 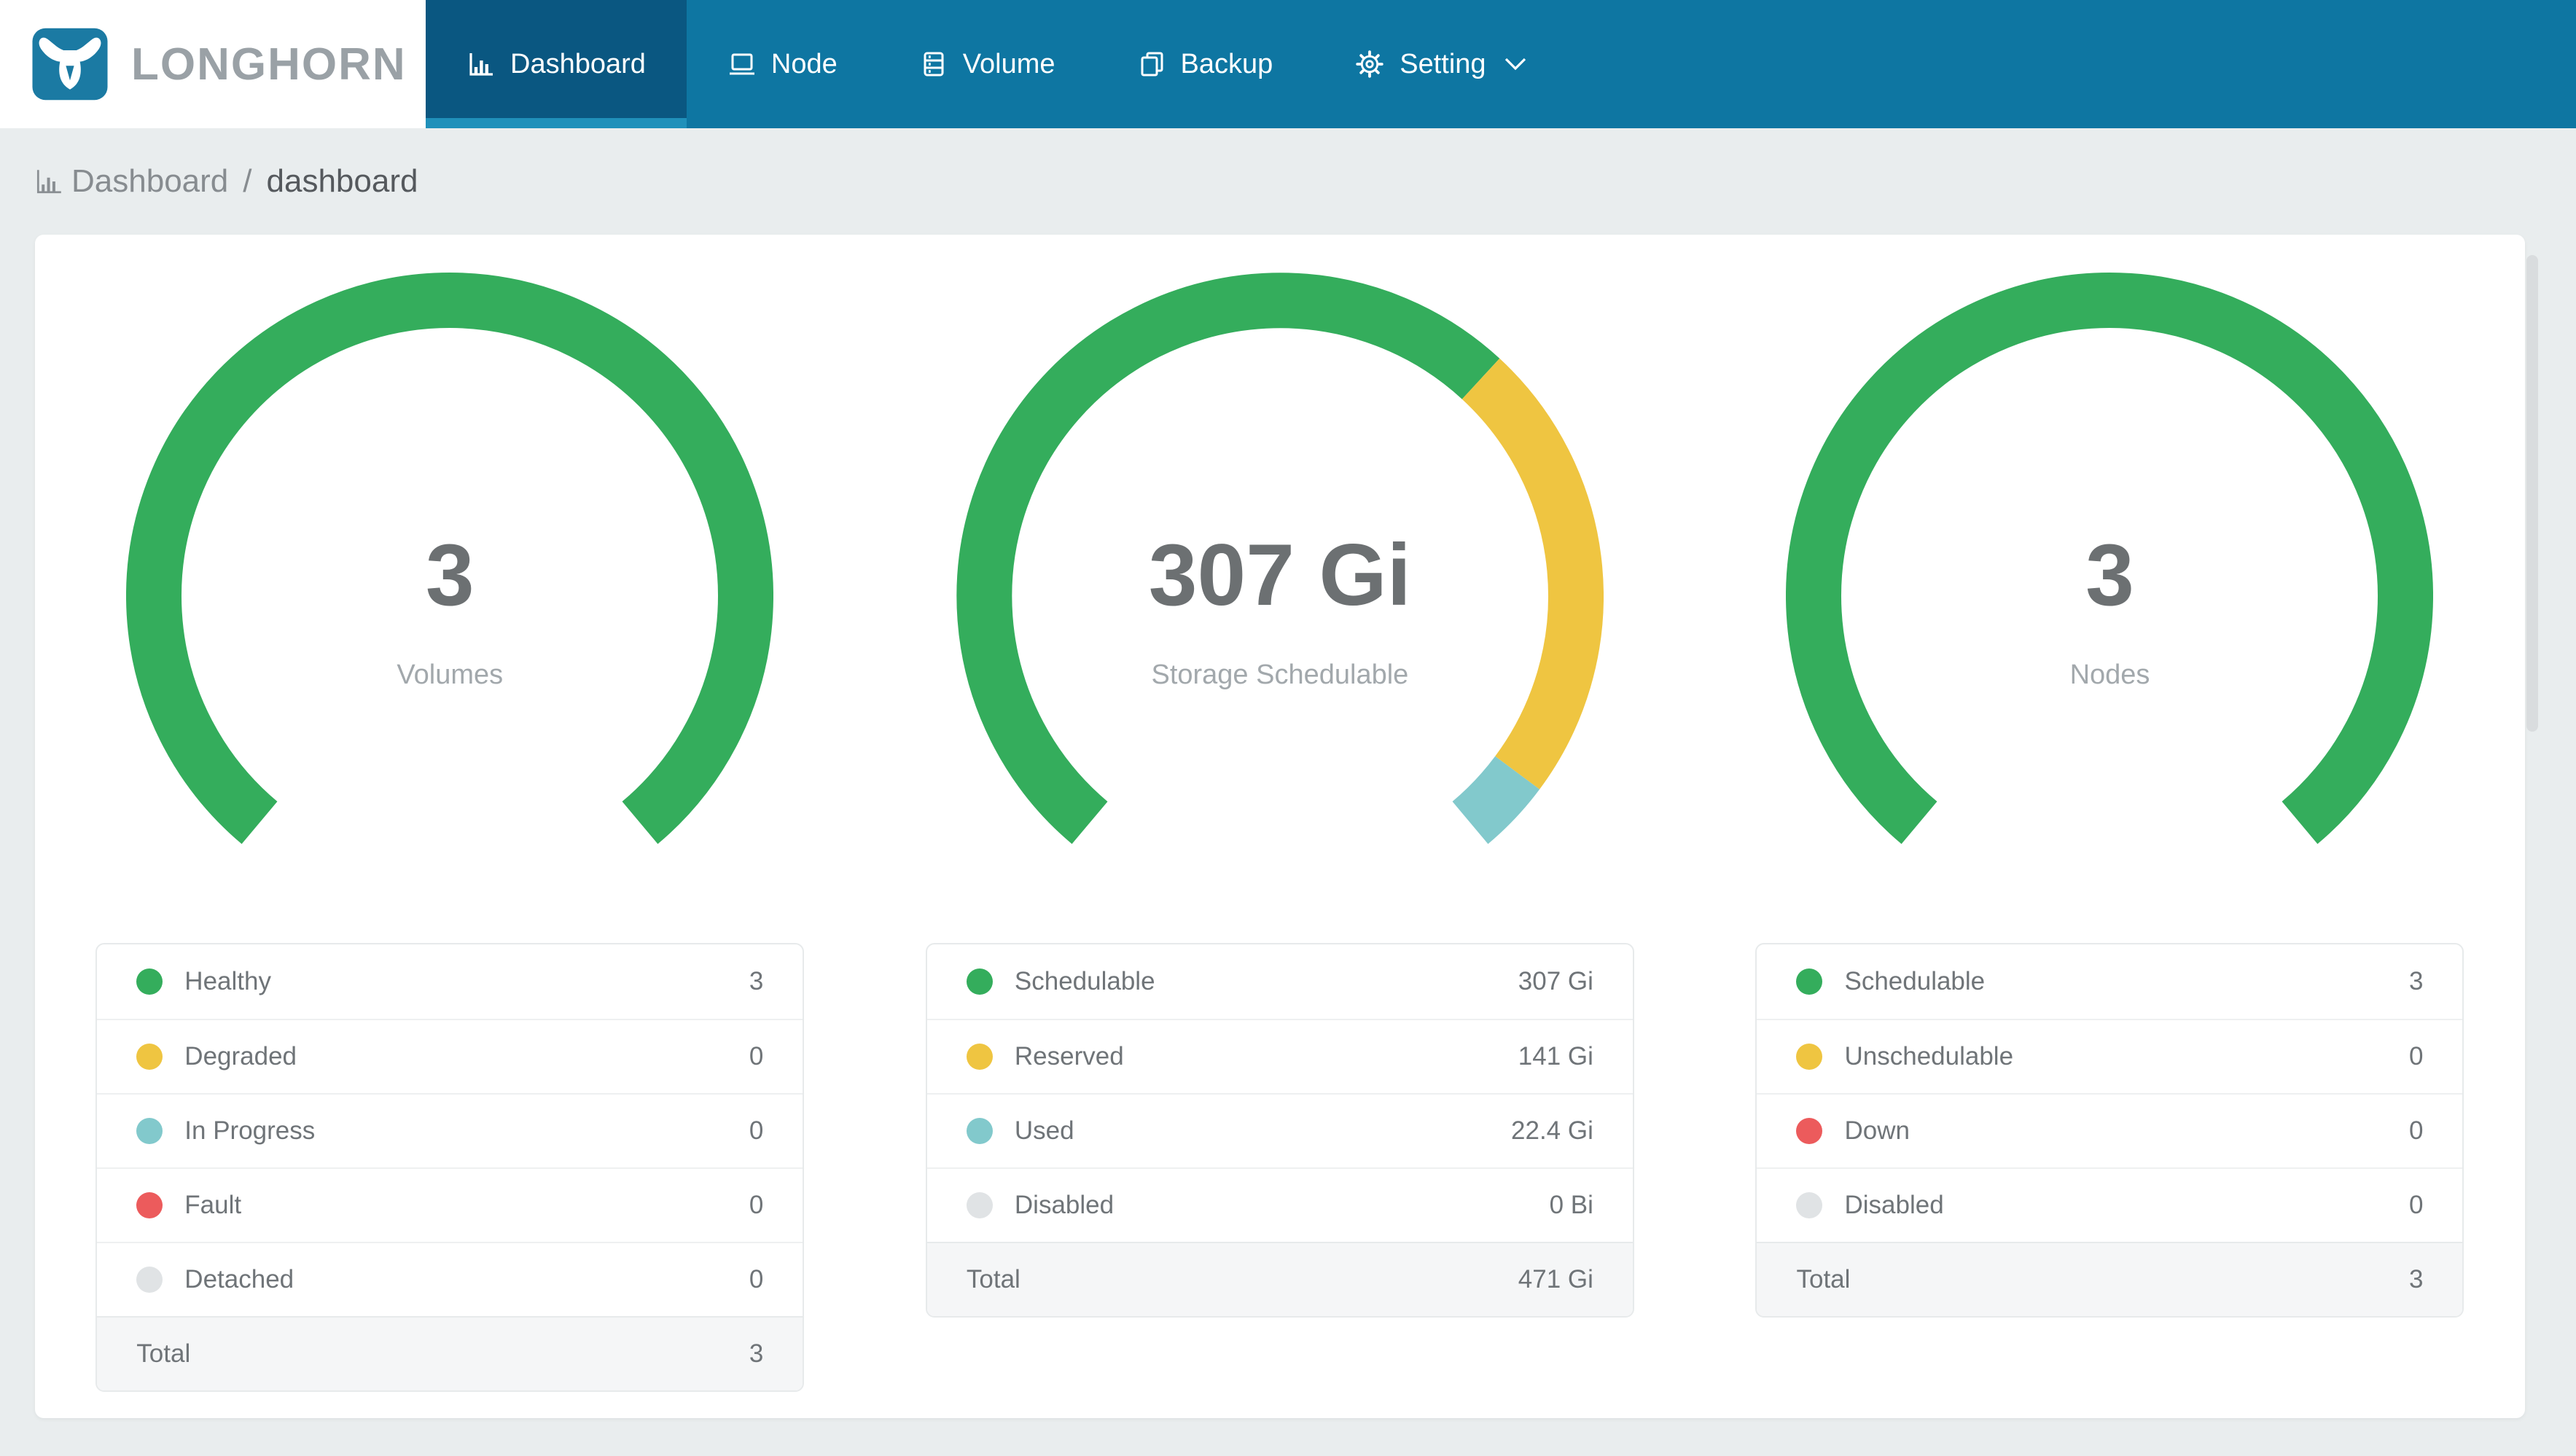 What do you see at coordinates (250, 1130) in the screenshot?
I see `legend-label: In Progress` at bounding box center [250, 1130].